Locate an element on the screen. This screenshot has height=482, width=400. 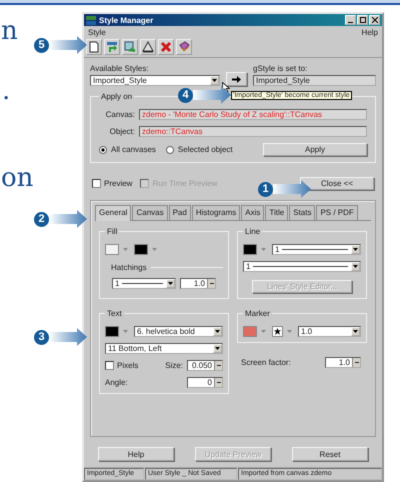
group-title: Marker is located at coordinates (257, 313).